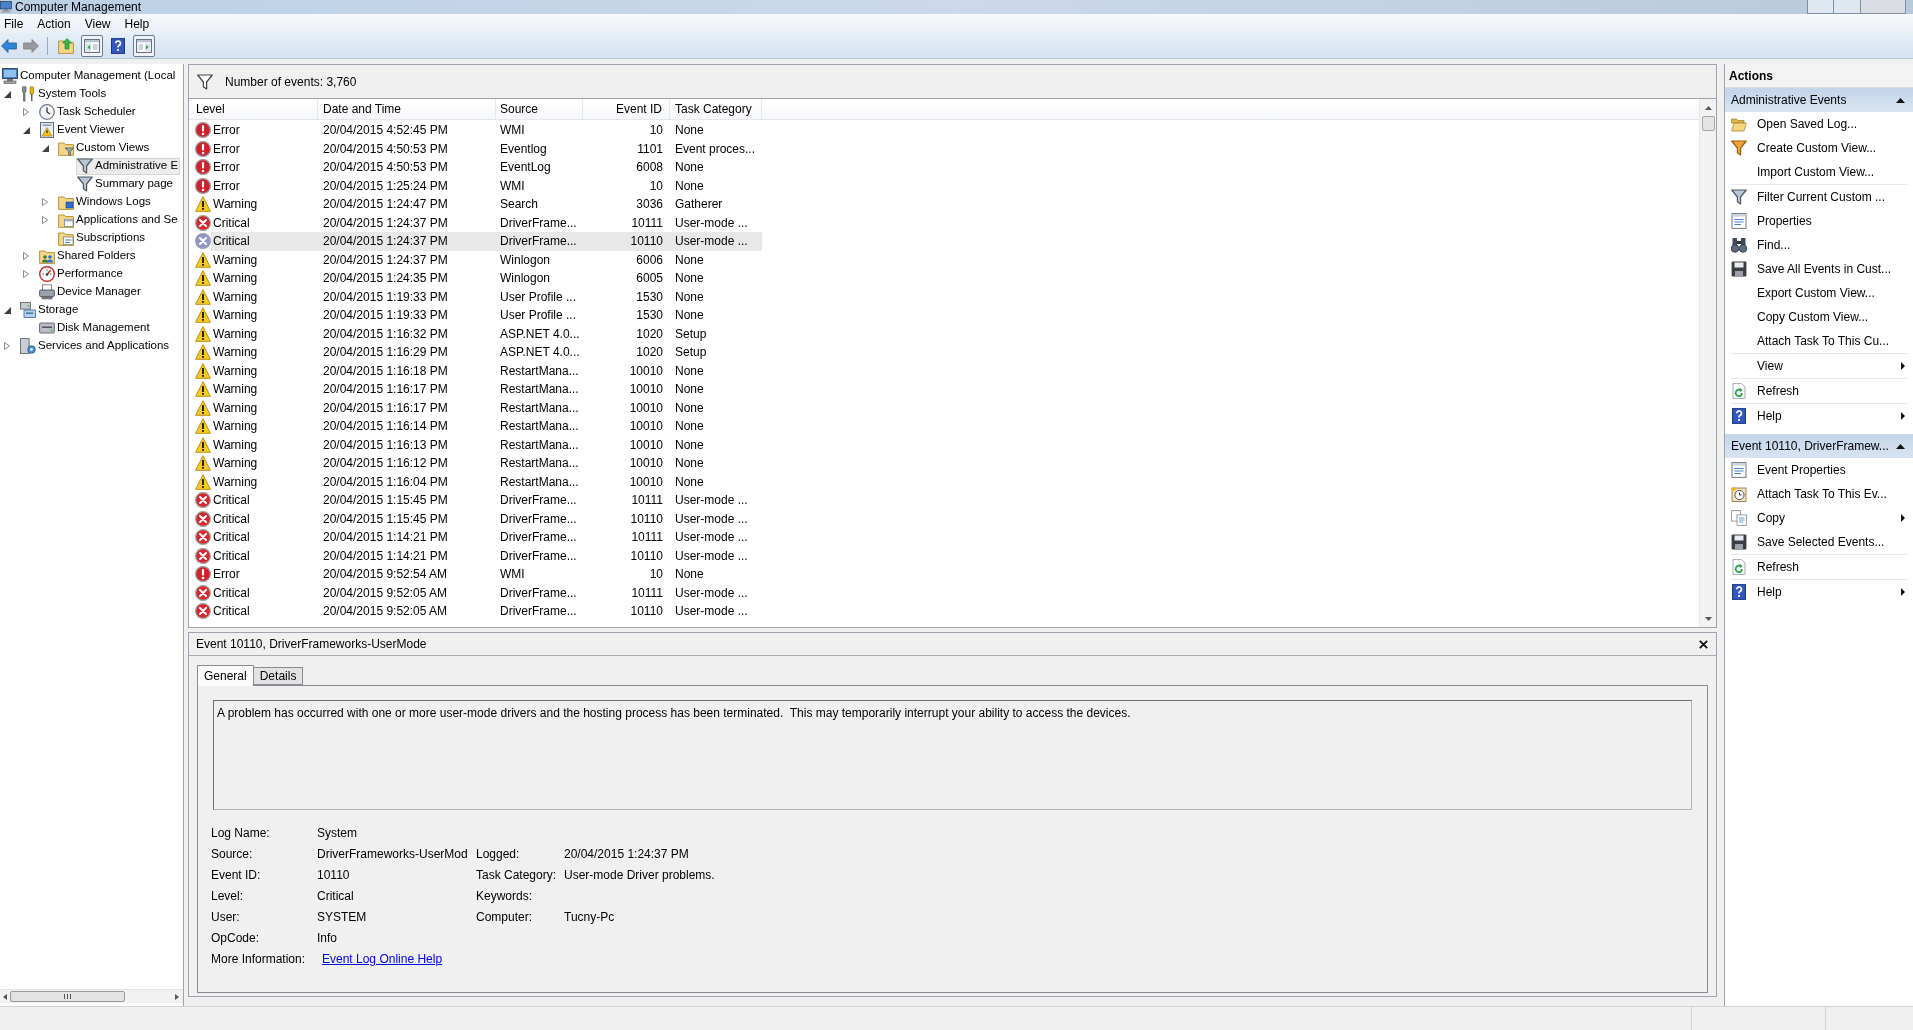  What do you see at coordinates (486, 278) in the screenshot?
I see `table-row: Warning 20/04/2015 1:24:35 PM Winlogon 6005 None` at bounding box center [486, 278].